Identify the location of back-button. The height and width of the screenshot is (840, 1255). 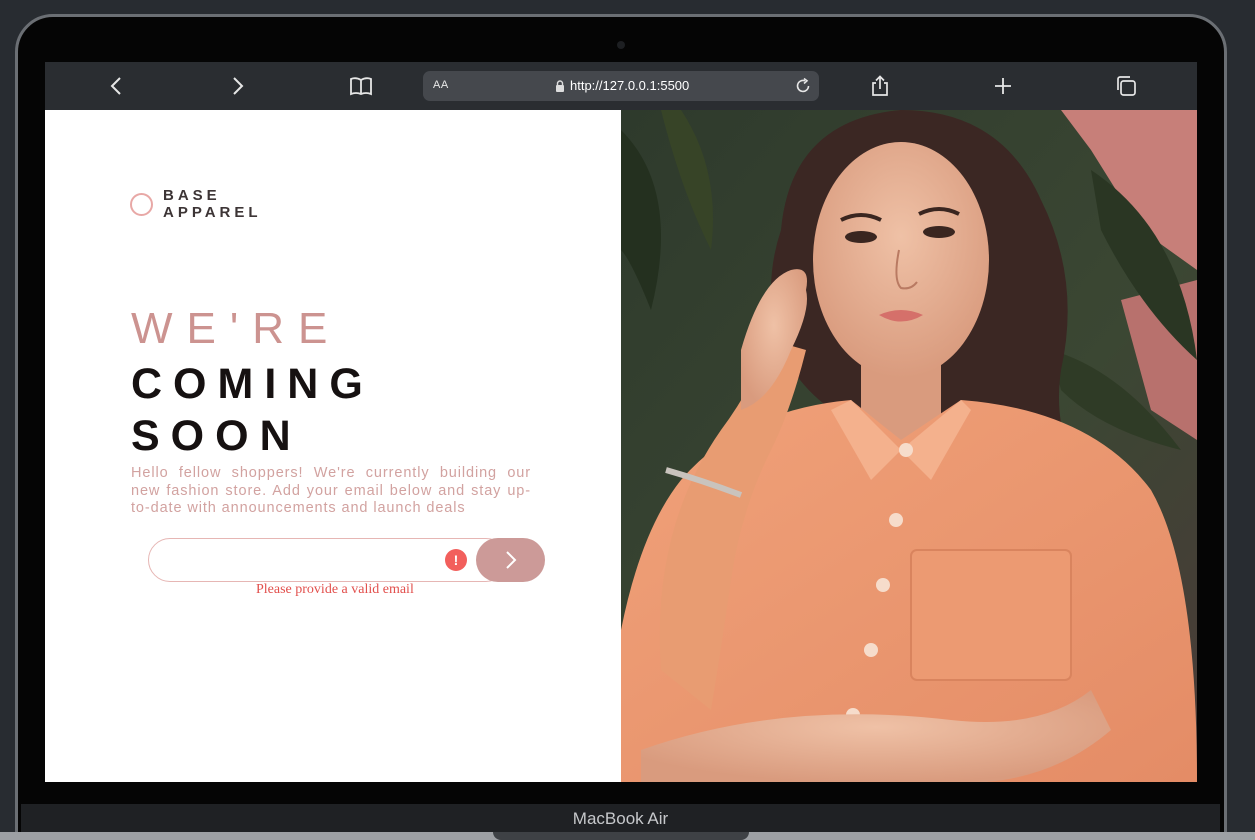
(116, 86).